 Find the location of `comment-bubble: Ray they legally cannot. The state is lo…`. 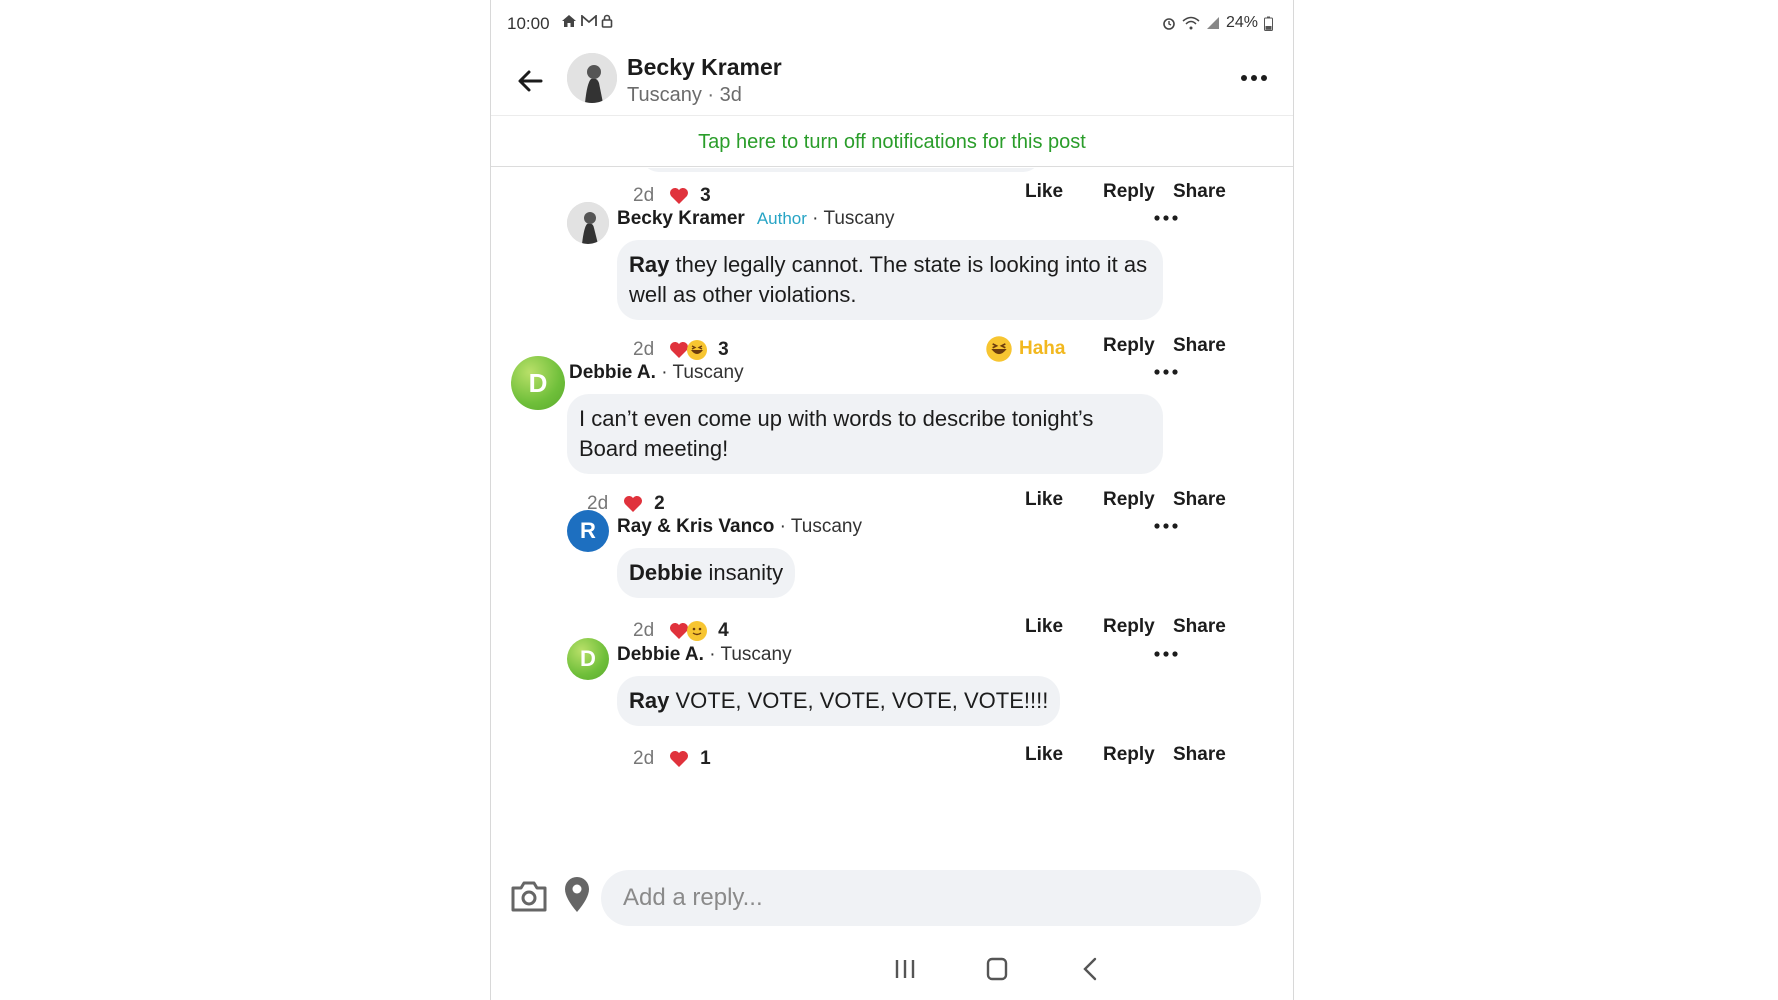

comment-bubble: Ray they legally cannot. The state is lo… is located at coordinates (890, 280).